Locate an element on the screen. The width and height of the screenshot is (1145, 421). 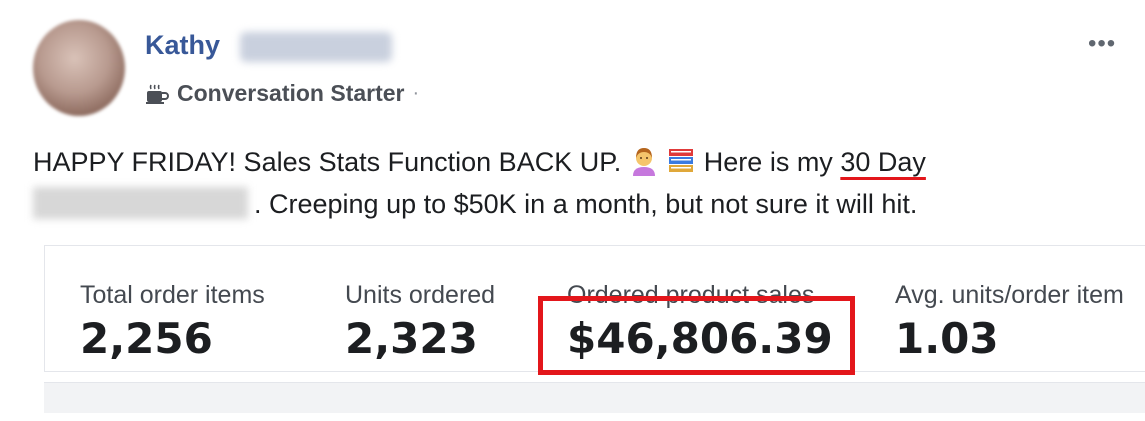
member-badge: Conversation Starter · is located at coordinates (282, 93).